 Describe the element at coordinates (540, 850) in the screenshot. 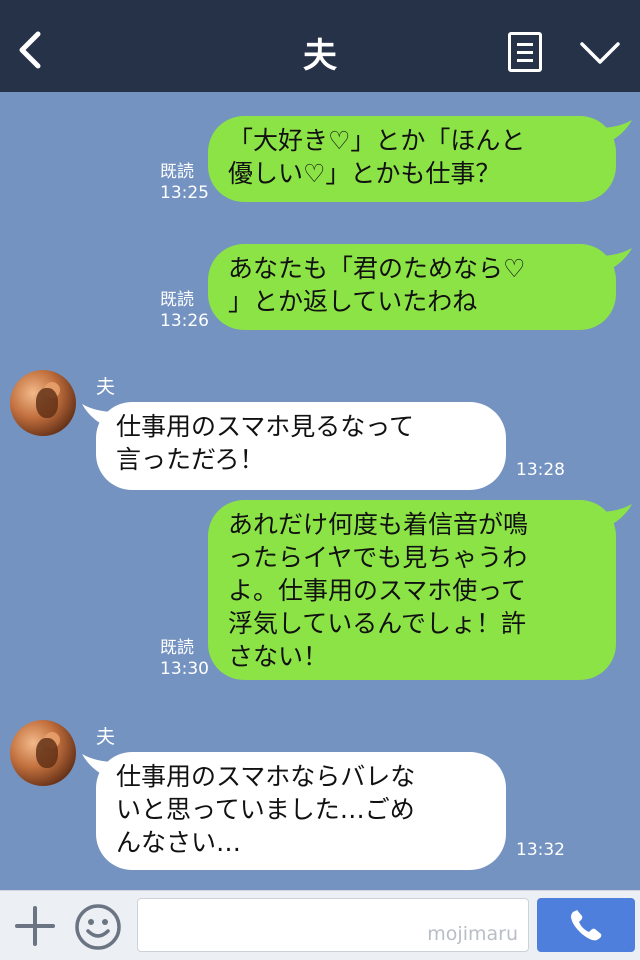

I see `message-time: 13:32` at that location.